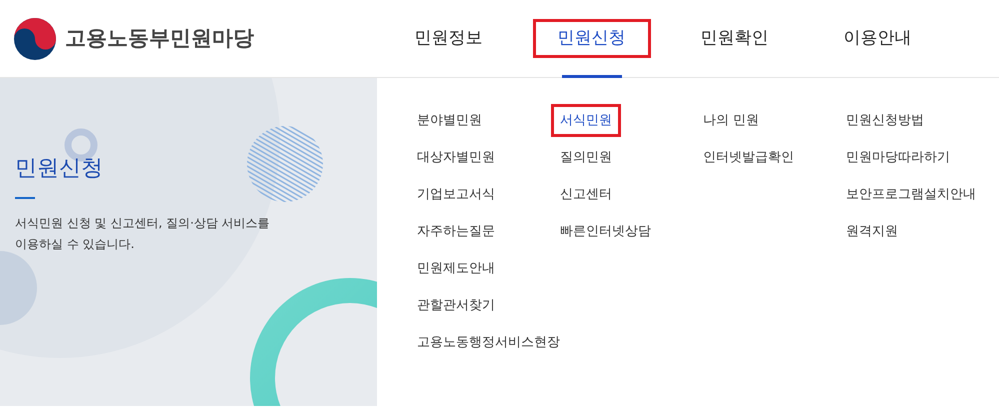 This screenshot has height=410, width=999. Describe the element at coordinates (586, 157) in the screenshot. I see `menu-link: 질의민원` at that location.